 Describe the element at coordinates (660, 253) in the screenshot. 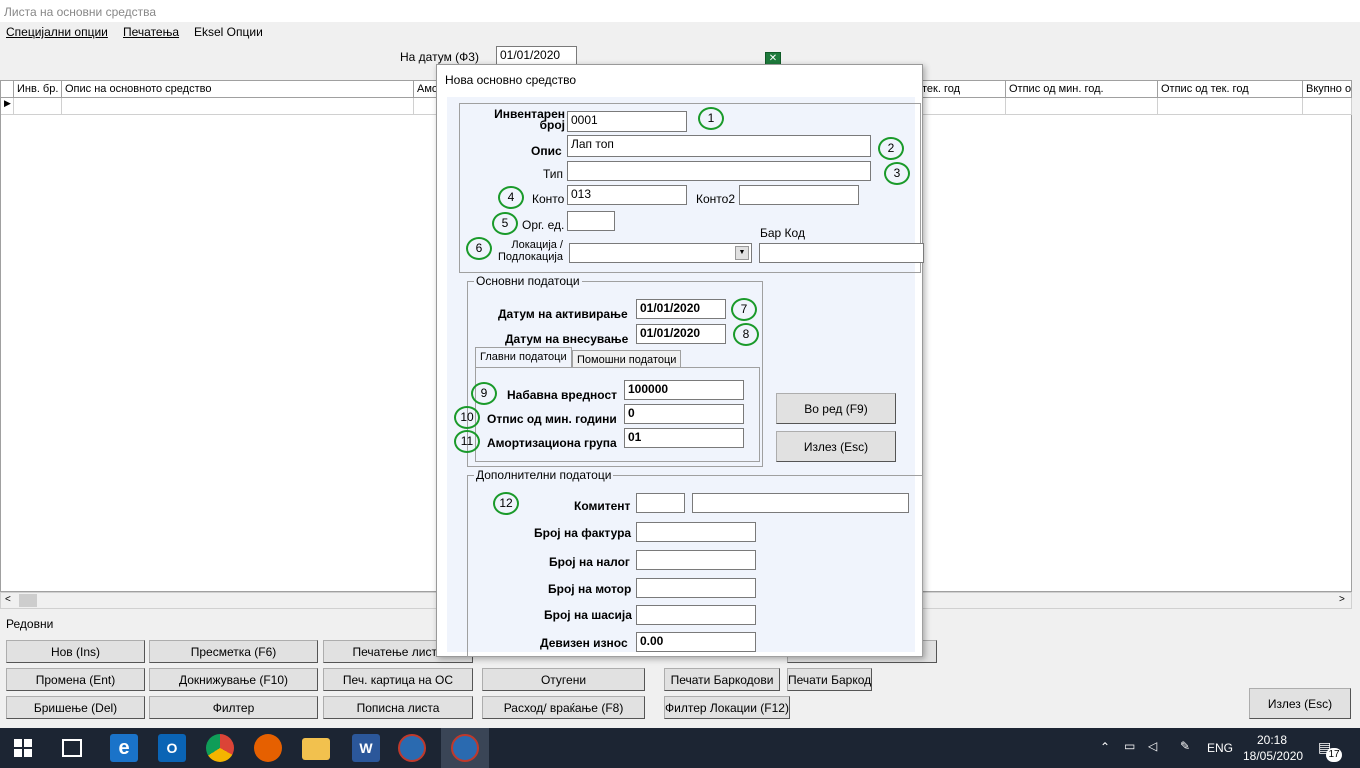

I see `location-dropdown: ▼` at that location.